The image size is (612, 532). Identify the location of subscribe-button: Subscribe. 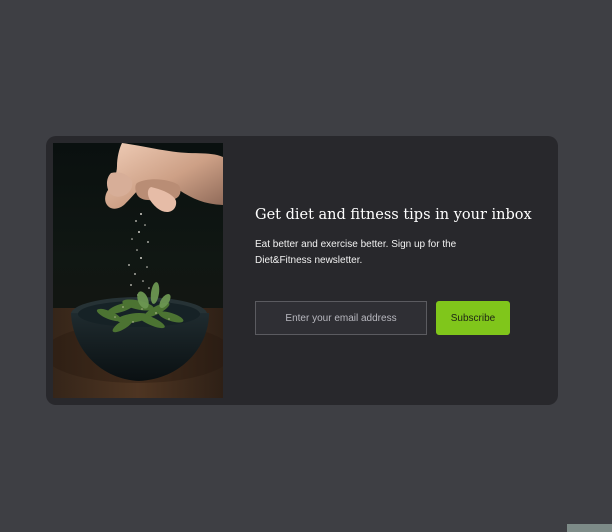
(473, 318).